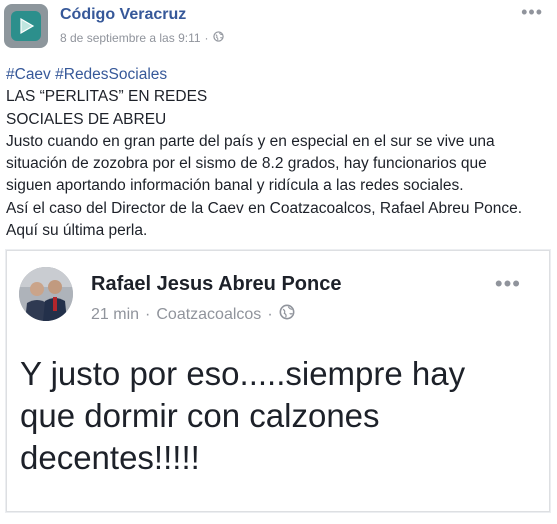 This screenshot has height=524, width=557. What do you see at coordinates (216, 284) in the screenshot?
I see `shared-author-name: Rafael Jesus Abreu Ponce` at bounding box center [216, 284].